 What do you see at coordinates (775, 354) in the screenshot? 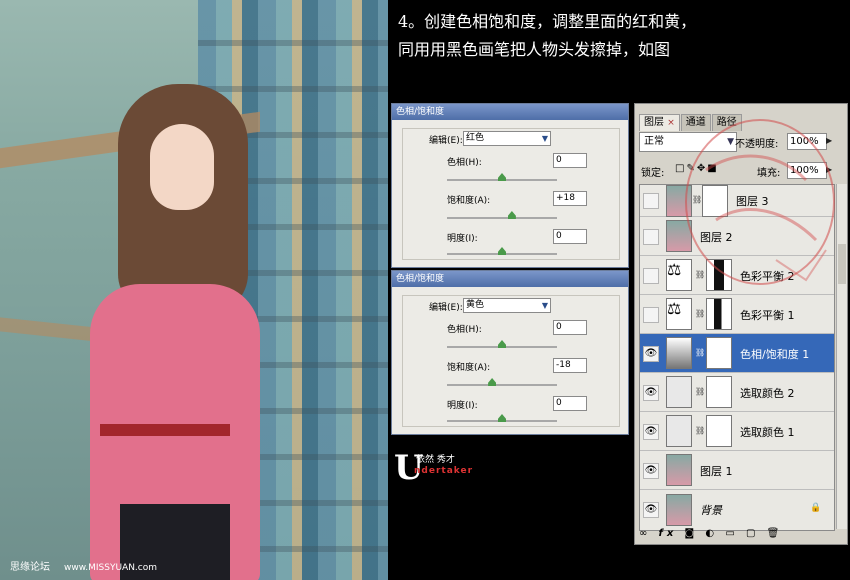
I see `layer-name: 色相/饱和度 1` at bounding box center [775, 354].